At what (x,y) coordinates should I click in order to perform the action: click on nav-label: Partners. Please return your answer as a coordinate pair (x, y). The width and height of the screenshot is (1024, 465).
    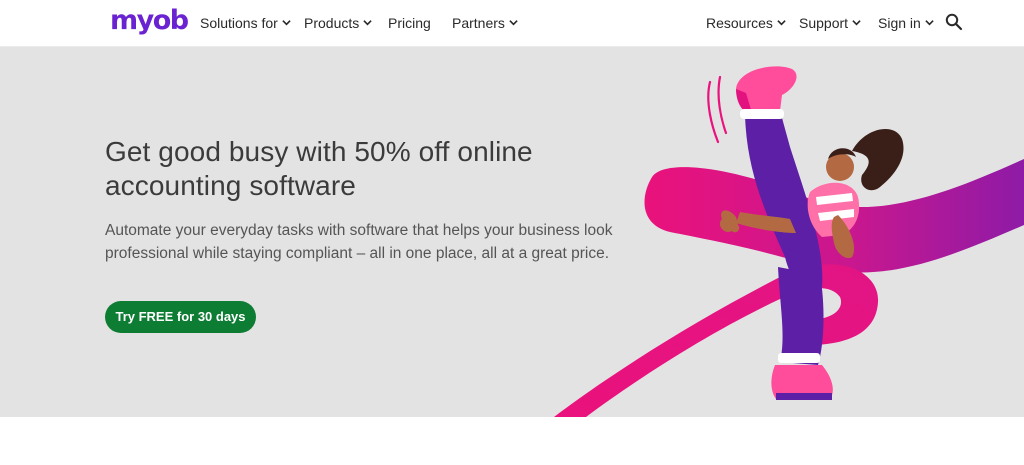
    Looking at the image, I should click on (478, 23).